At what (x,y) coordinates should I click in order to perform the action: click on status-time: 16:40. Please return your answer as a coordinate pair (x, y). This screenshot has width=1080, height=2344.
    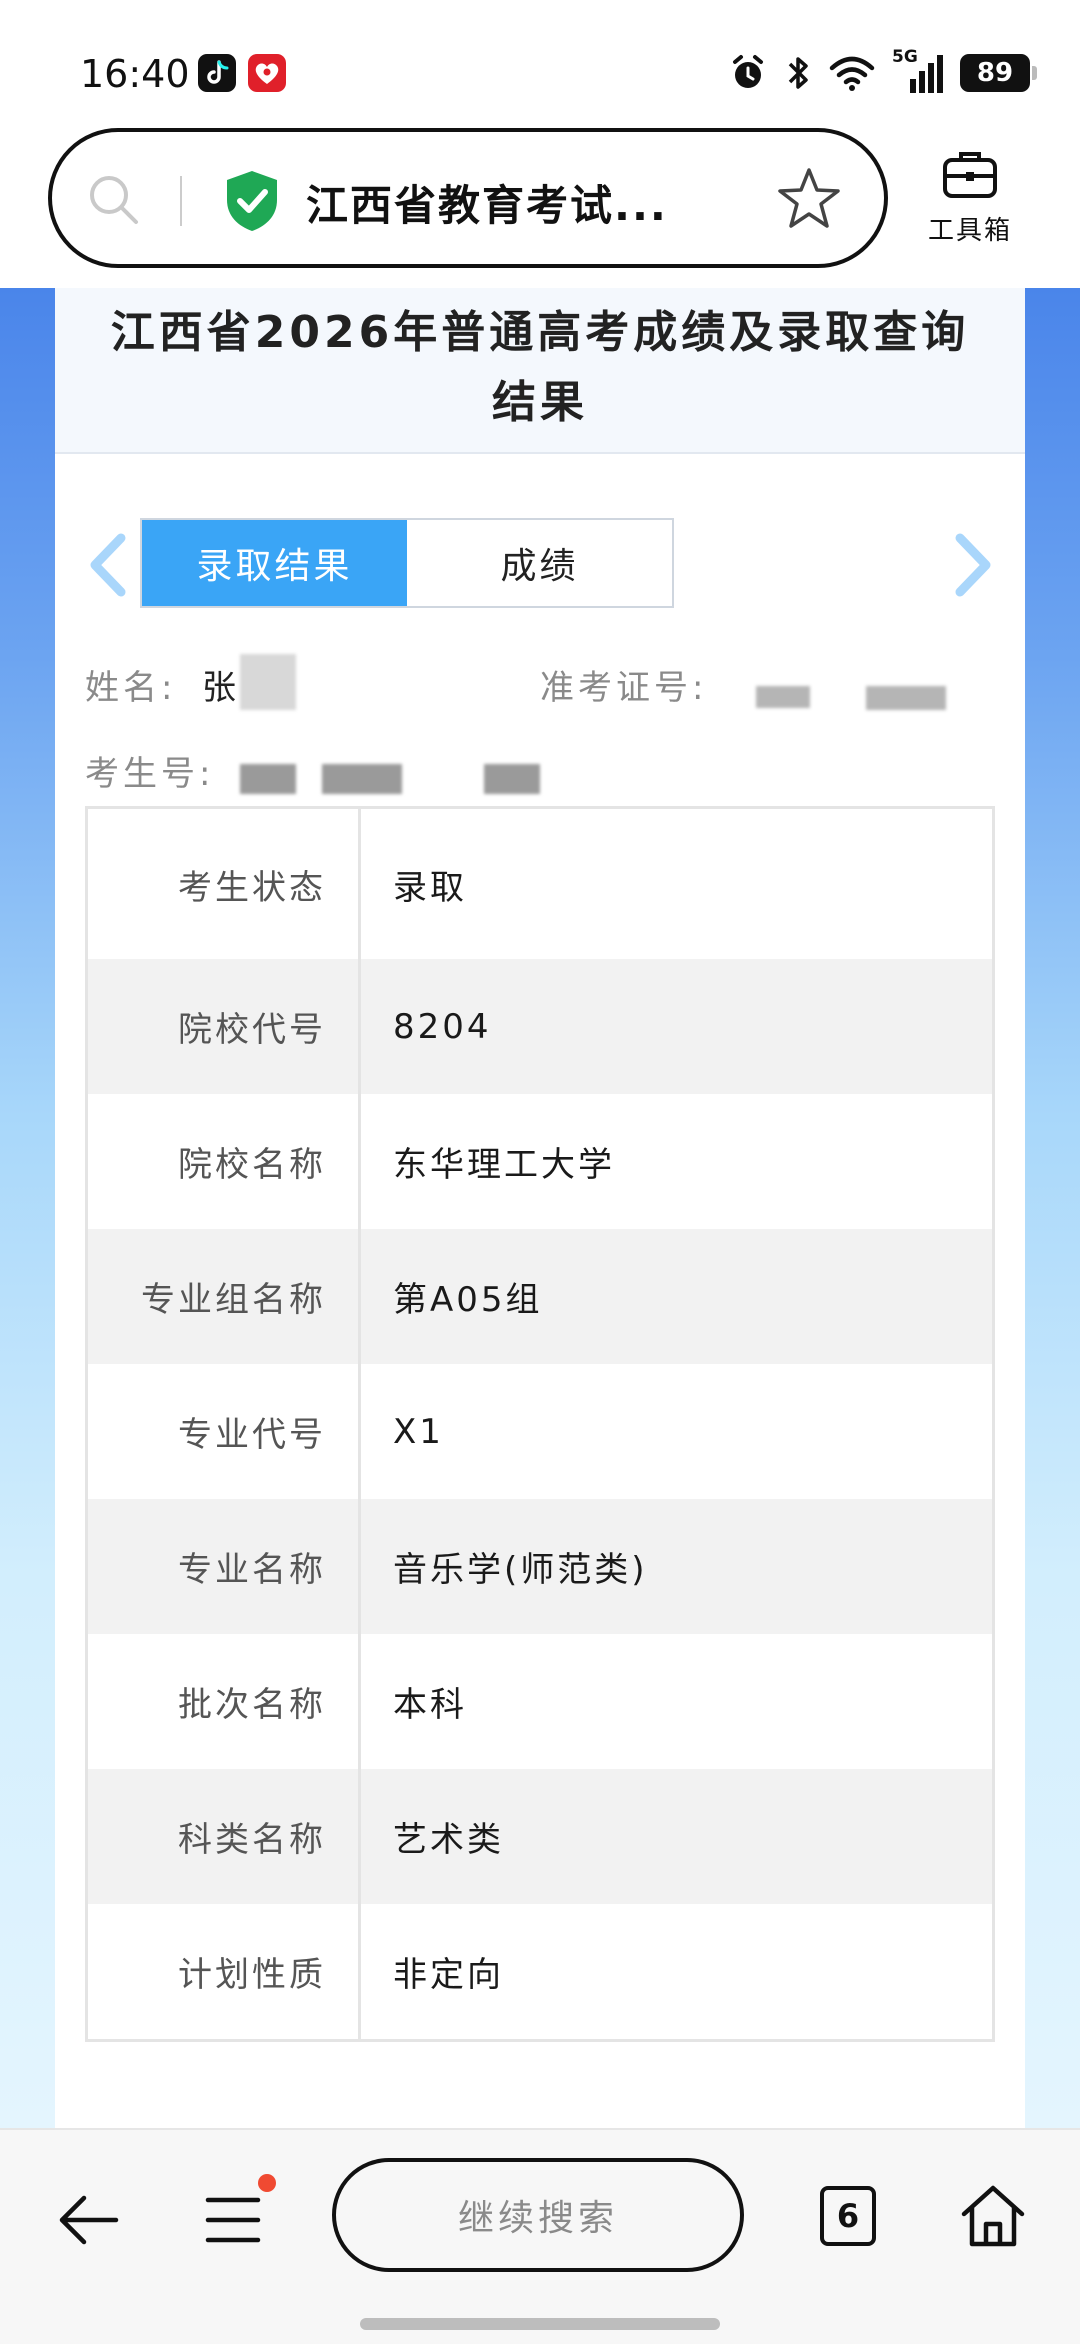
    Looking at the image, I should click on (135, 74).